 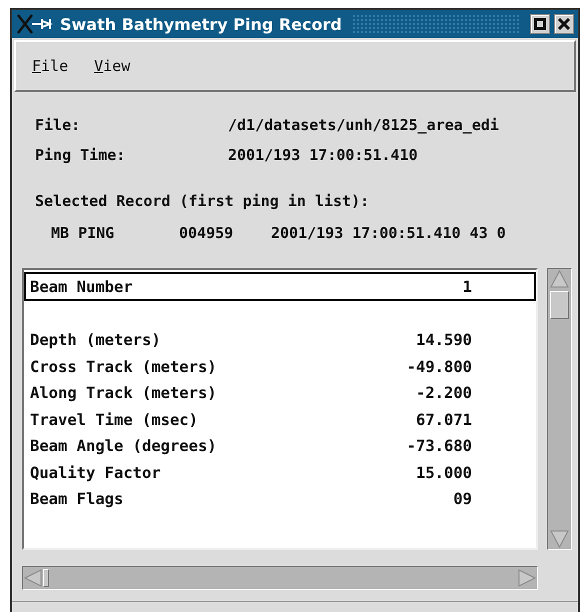 What do you see at coordinates (540, 24) in the screenshot?
I see `maximize-button` at bounding box center [540, 24].